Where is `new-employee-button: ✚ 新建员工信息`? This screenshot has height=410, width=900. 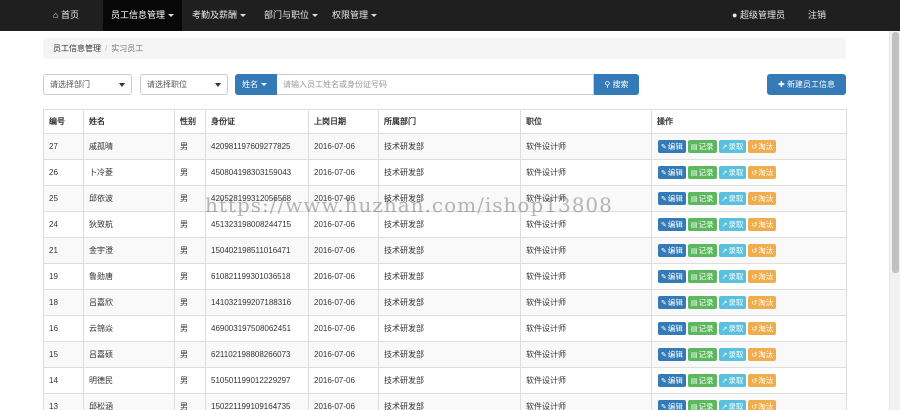
new-employee-button: ✚ 新建员工信息 is located at coordinates (806, 84).